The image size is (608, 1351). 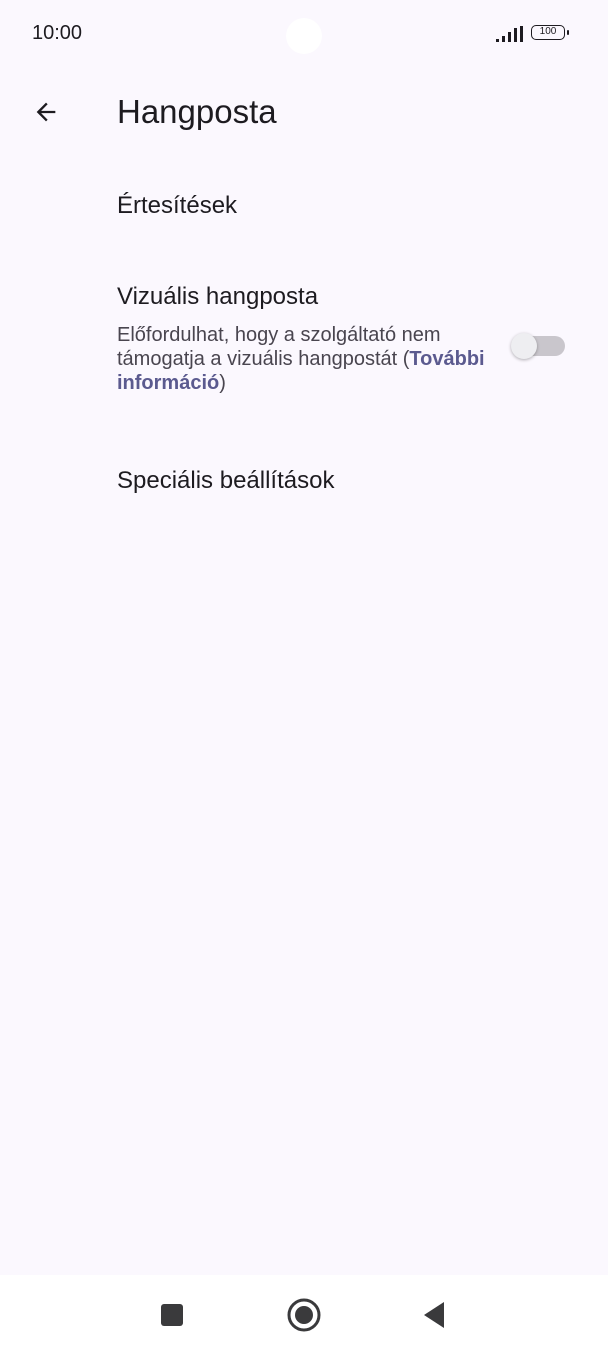 I want to click on app-bar: Hangposta, so click(x=304, y=110).